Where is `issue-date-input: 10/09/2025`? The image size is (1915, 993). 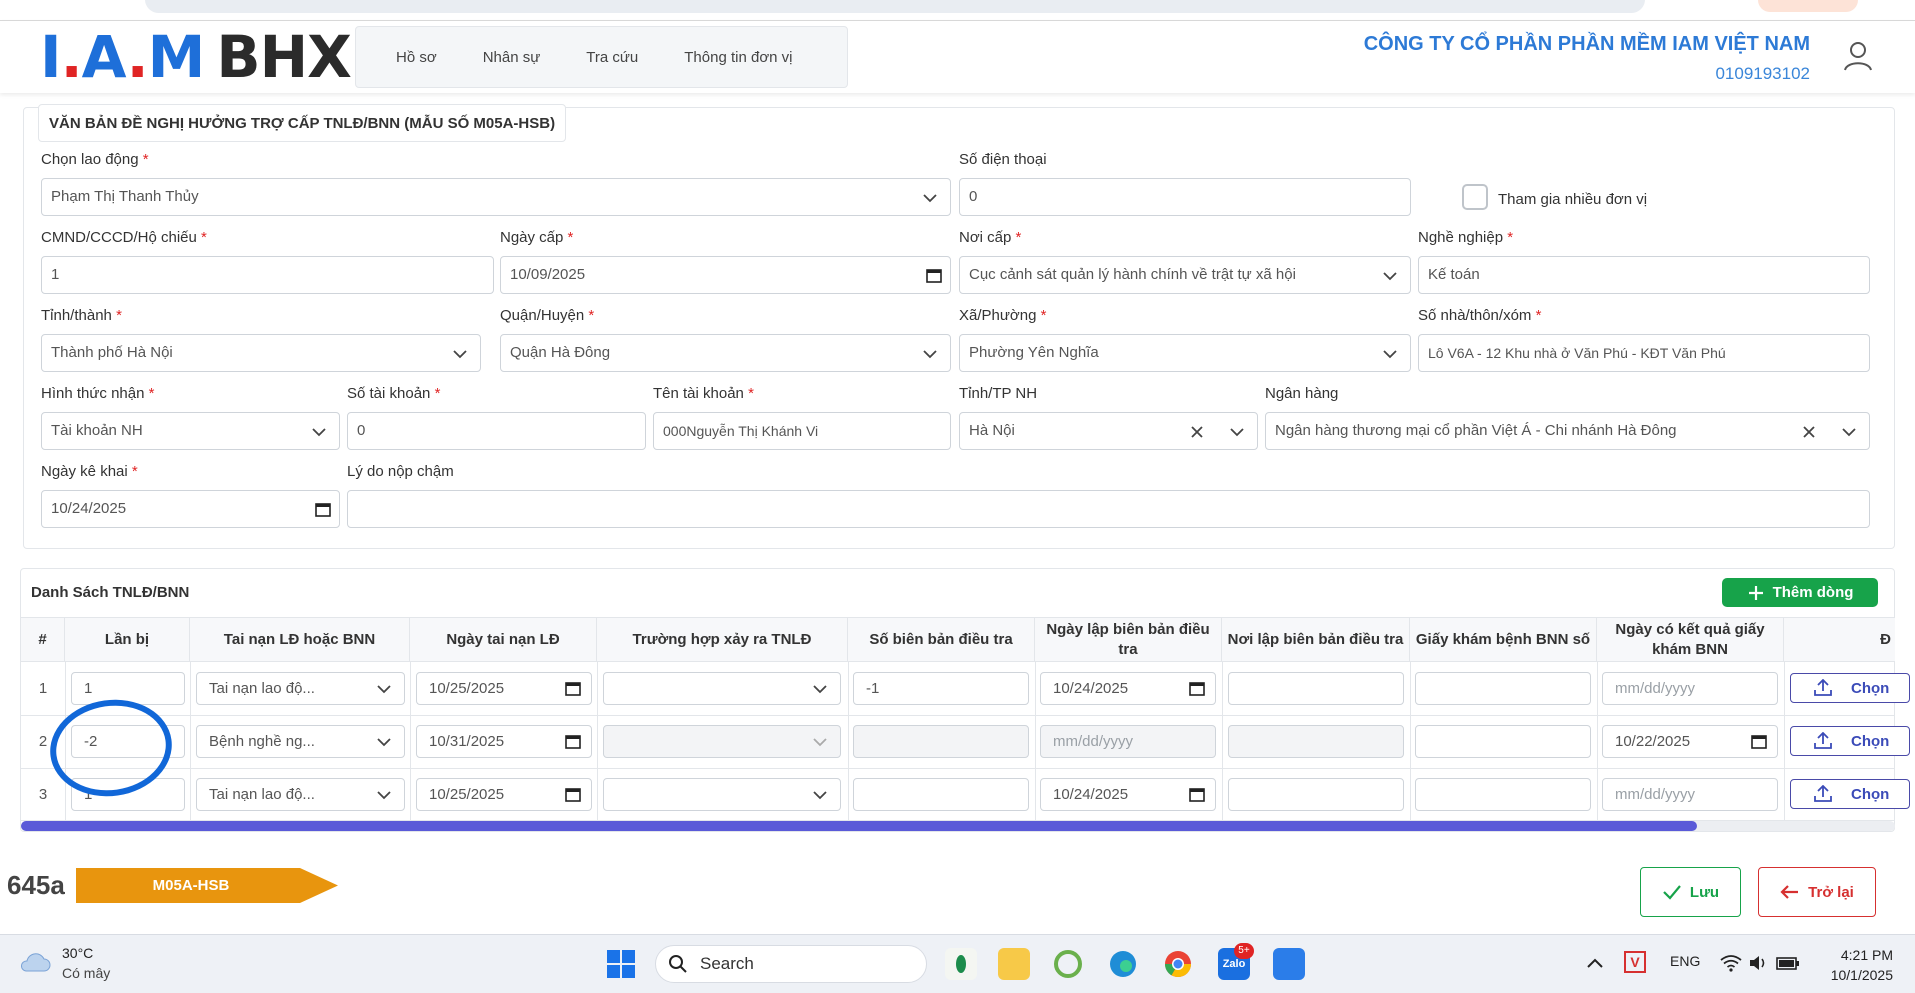 issue-date-input: 10/09/2025 is located at coordinates (725, 275).